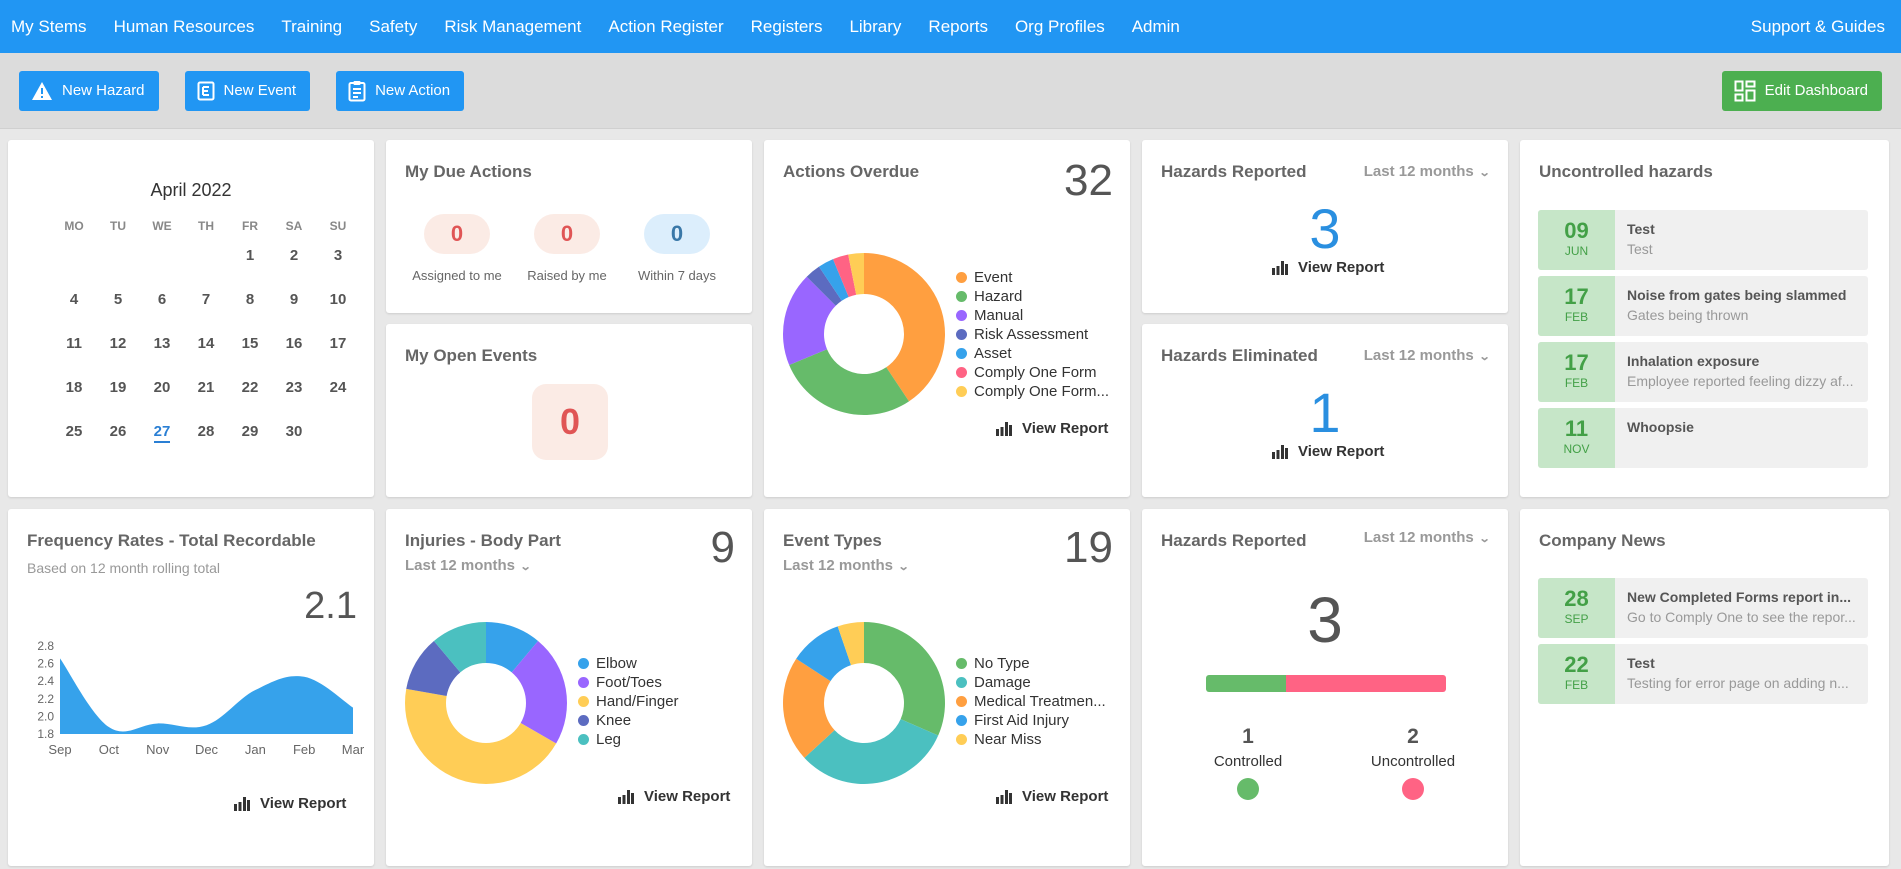 Image resolution: width=1901 pixels, height=869 pixels. I want to click on hazards-eliminated-view-report: View Report, so click(1328, 451).